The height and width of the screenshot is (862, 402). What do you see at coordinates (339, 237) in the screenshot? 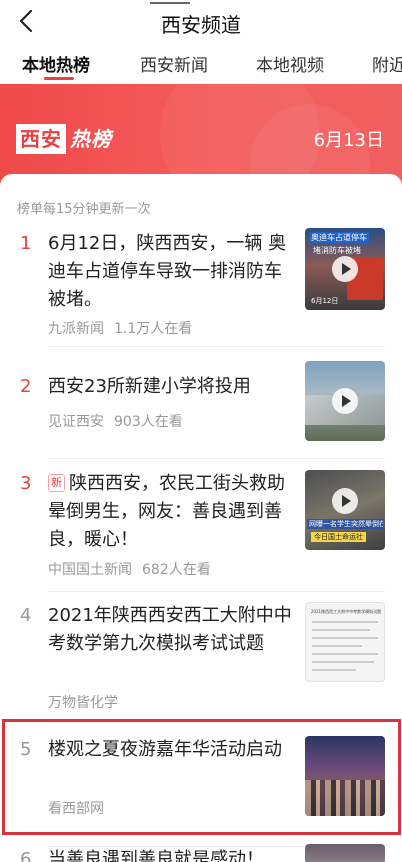
I see `thumb-caption: 奥迪车占道停车` at bounding box center [339, 237].